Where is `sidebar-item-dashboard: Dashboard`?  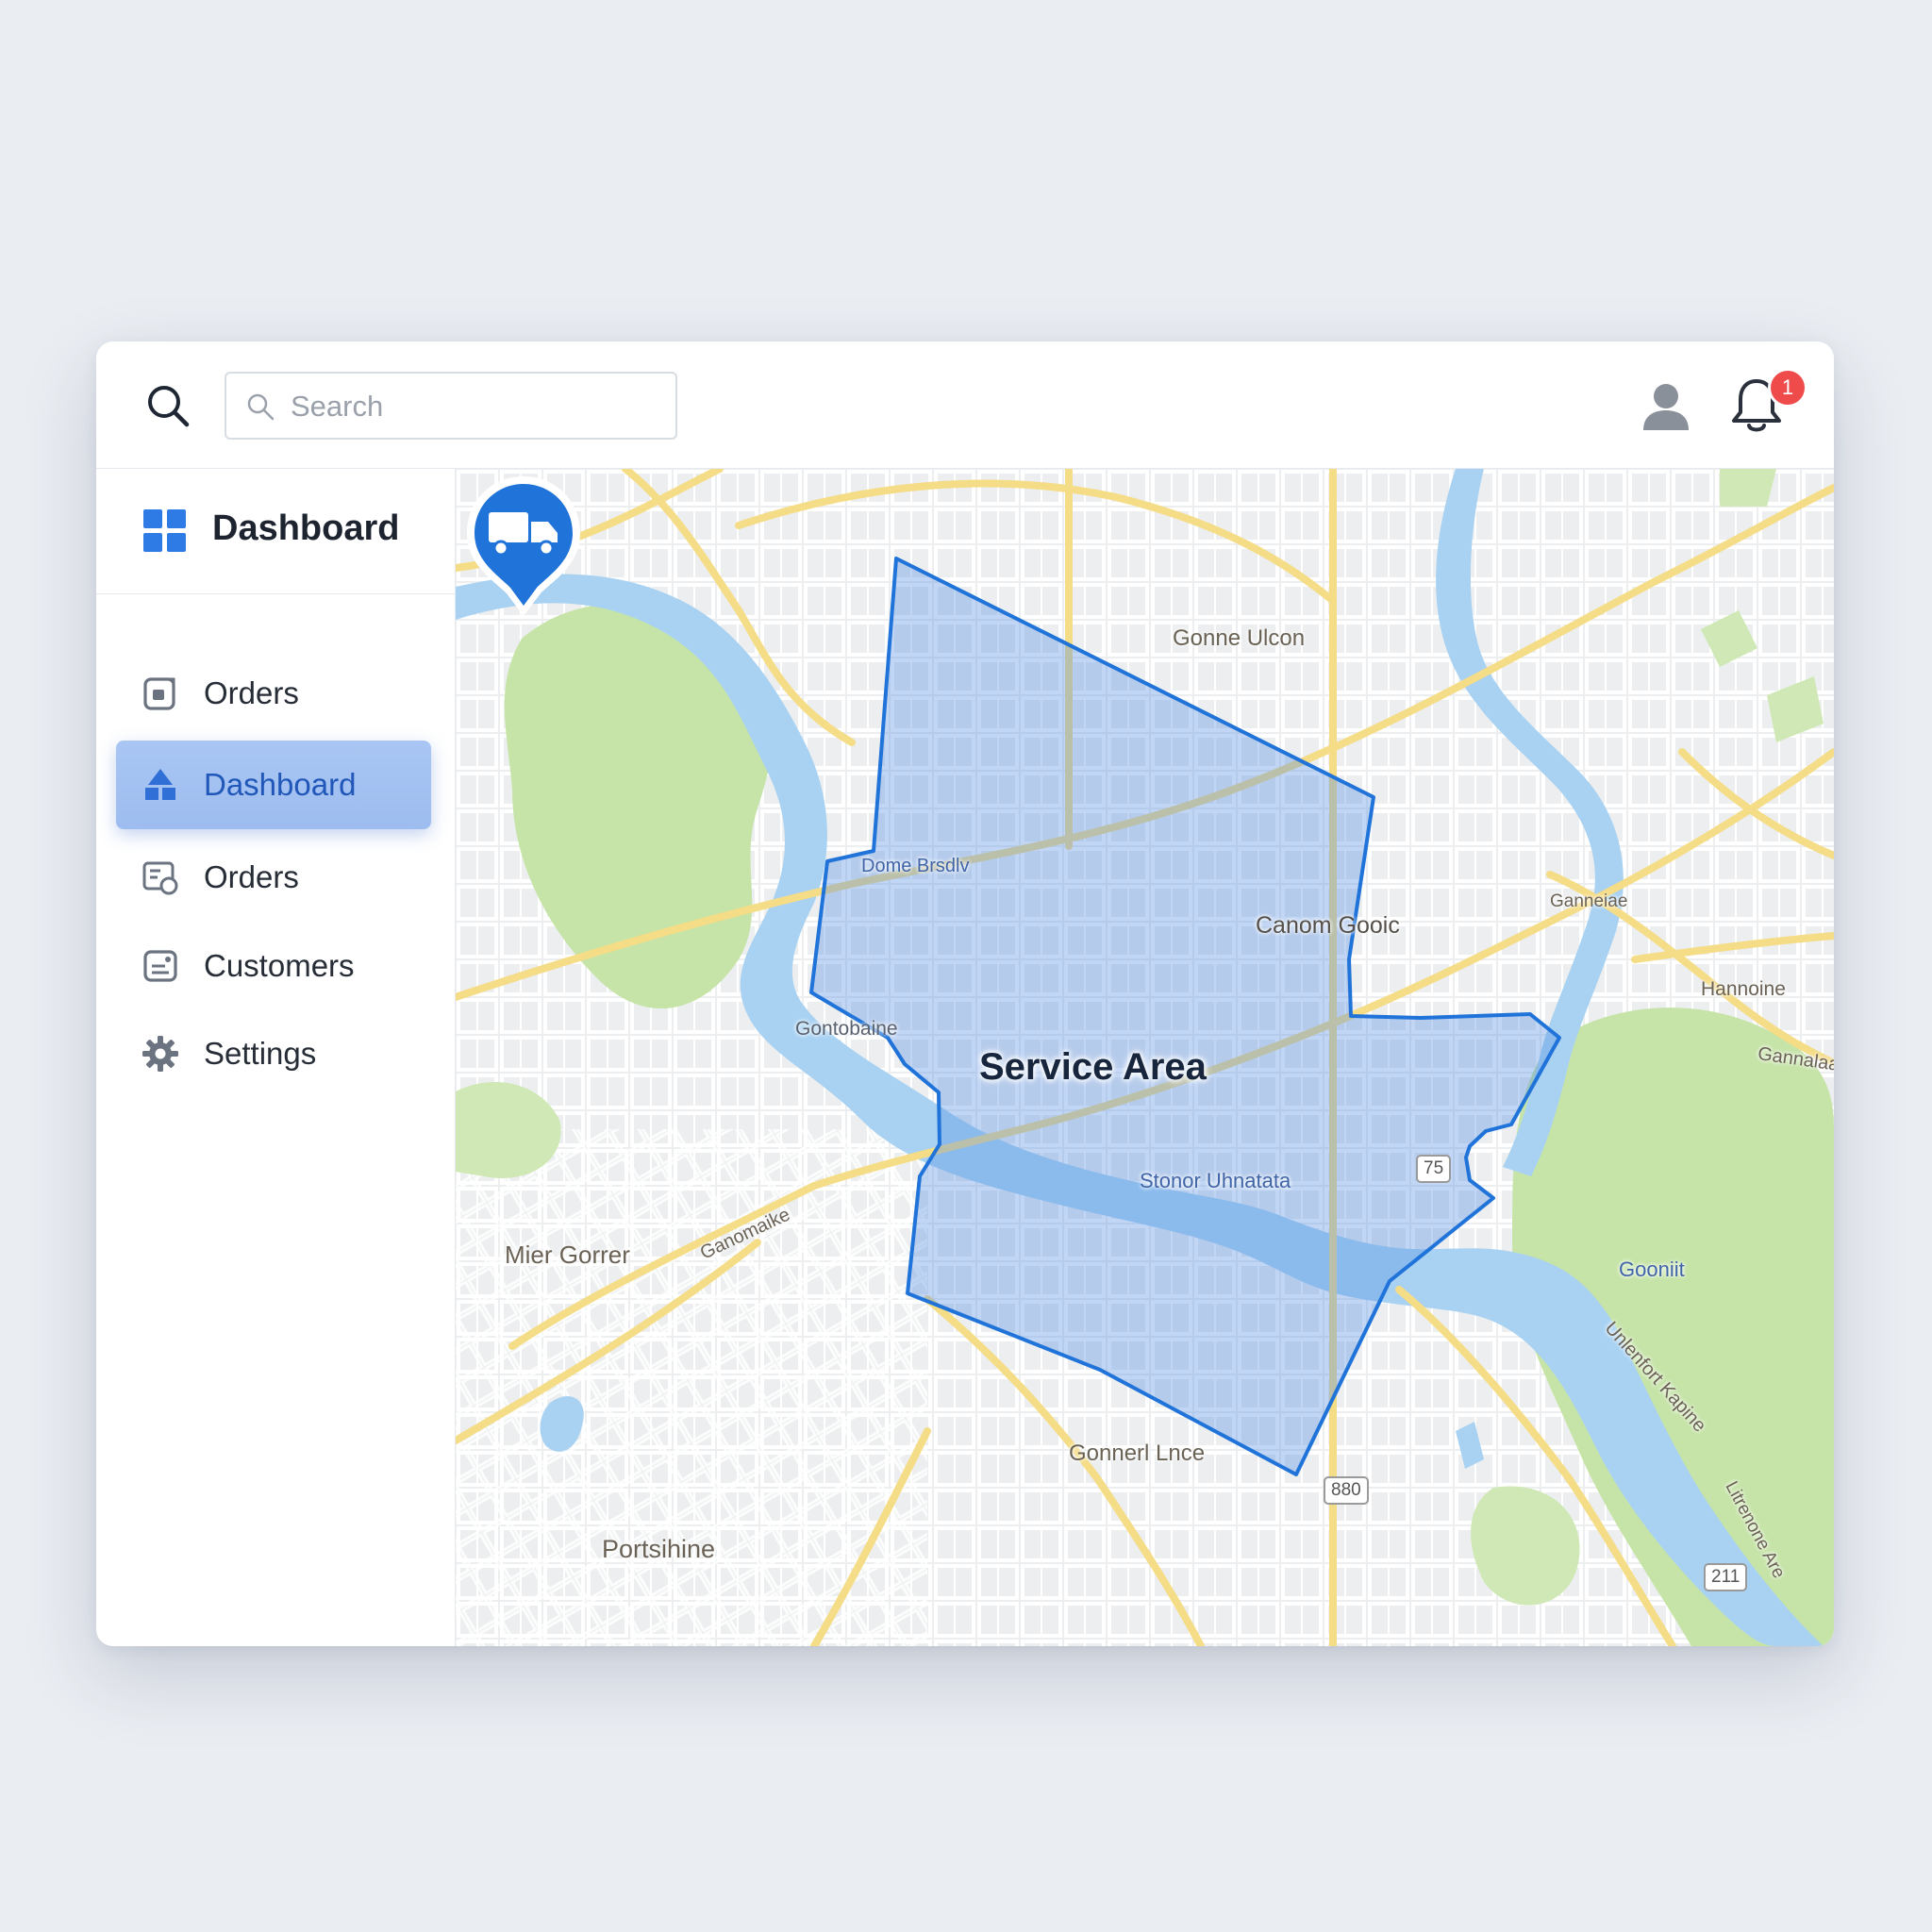
sidebar-item-dashboard: Dashboard is located at coordinates (274, 785).